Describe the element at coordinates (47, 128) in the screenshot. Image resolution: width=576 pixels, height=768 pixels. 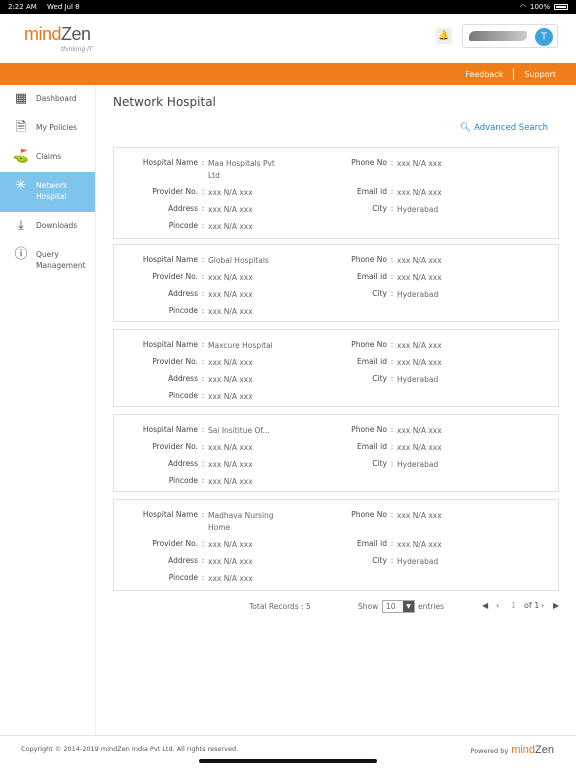
I see `sidebar-item-my-policies: 🗎 My Policies` at that location.